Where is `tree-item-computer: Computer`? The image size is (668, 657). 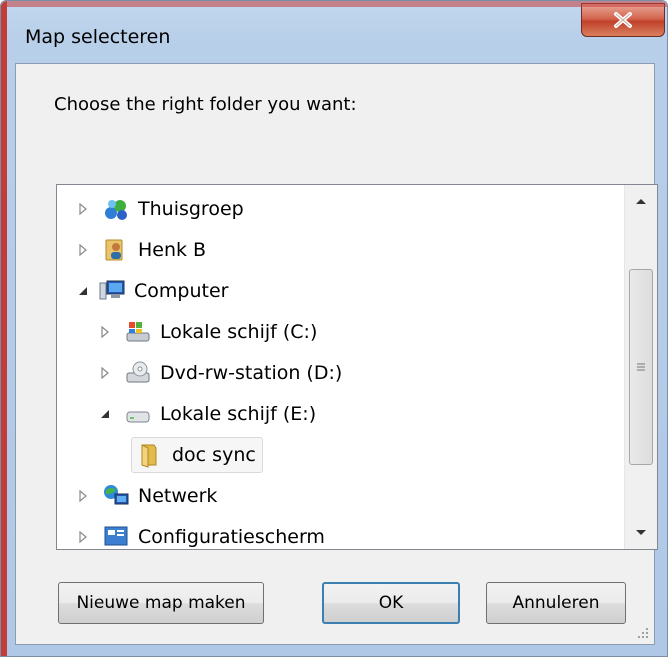 tree-item-computer: Computer is located at coordinates (155, 291).